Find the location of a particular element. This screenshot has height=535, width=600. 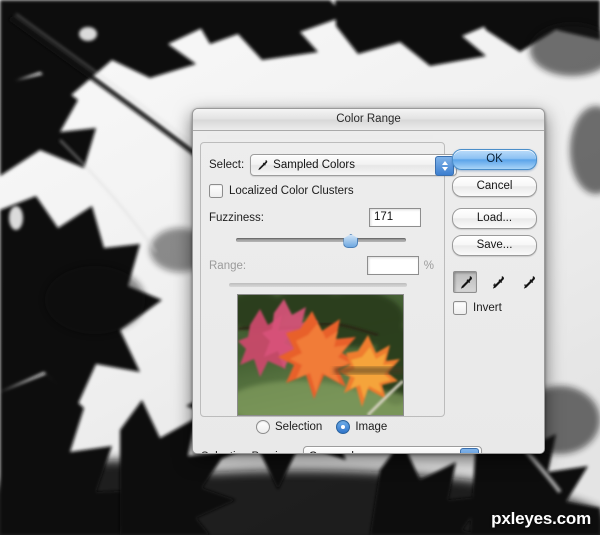

eyedropper-plus-icon is located at coordinates (497, 282).